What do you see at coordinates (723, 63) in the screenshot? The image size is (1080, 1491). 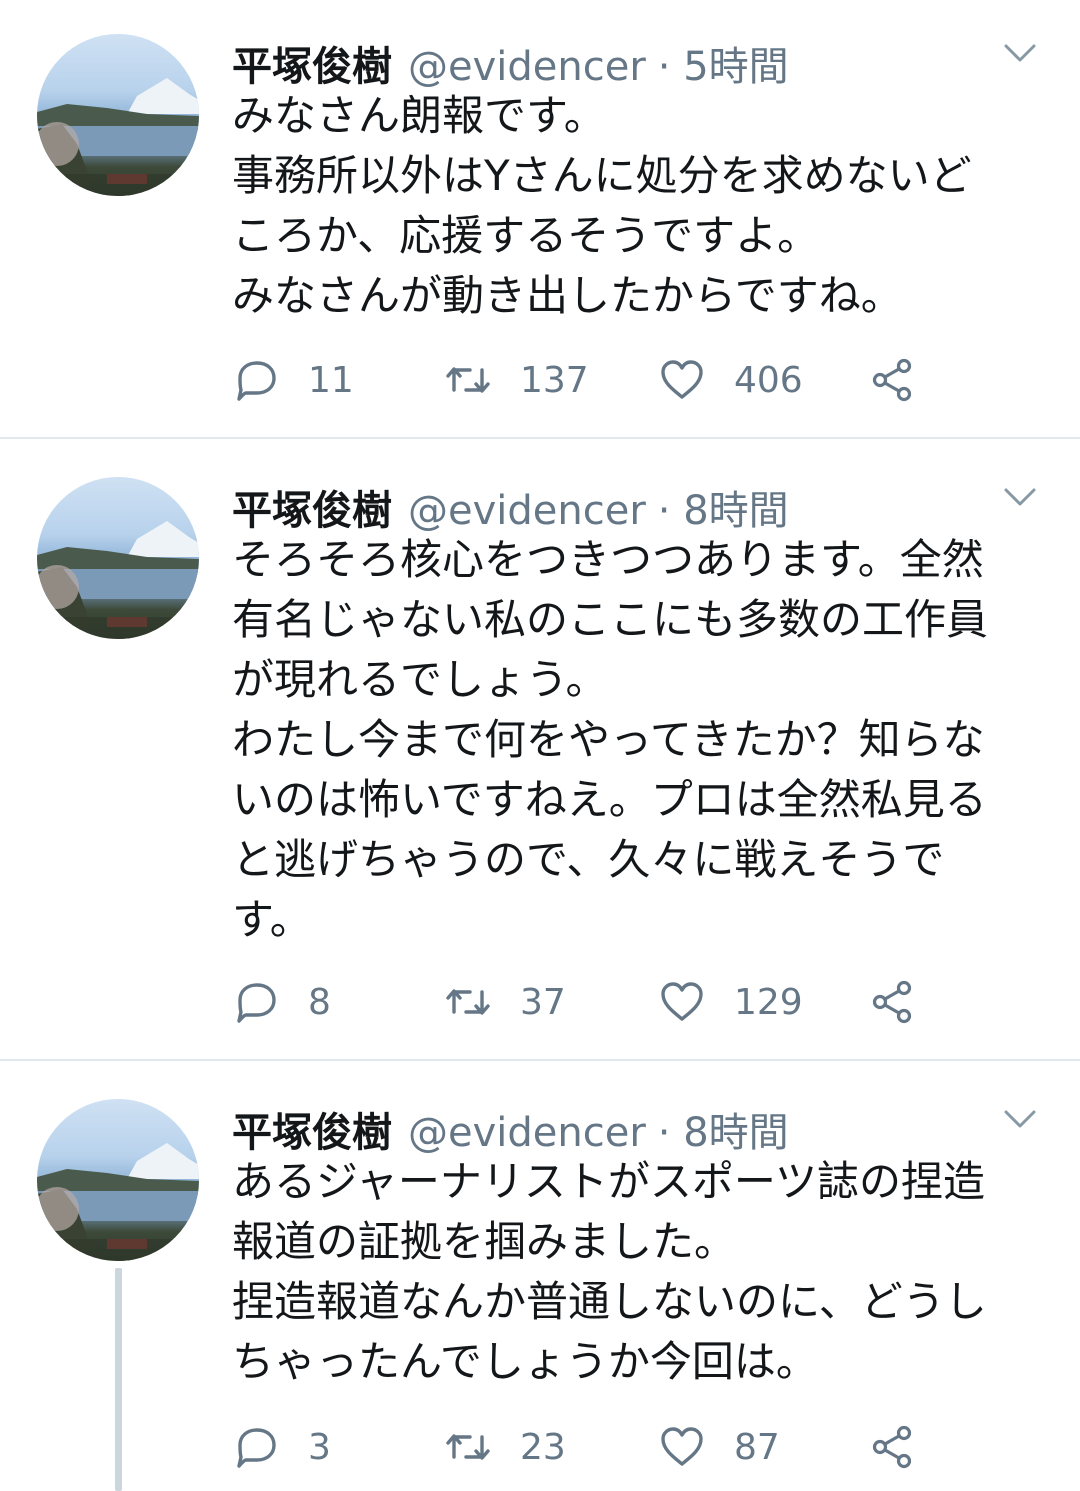 I see `tweet-time: · 5時間` at bounding box center [723, 63].